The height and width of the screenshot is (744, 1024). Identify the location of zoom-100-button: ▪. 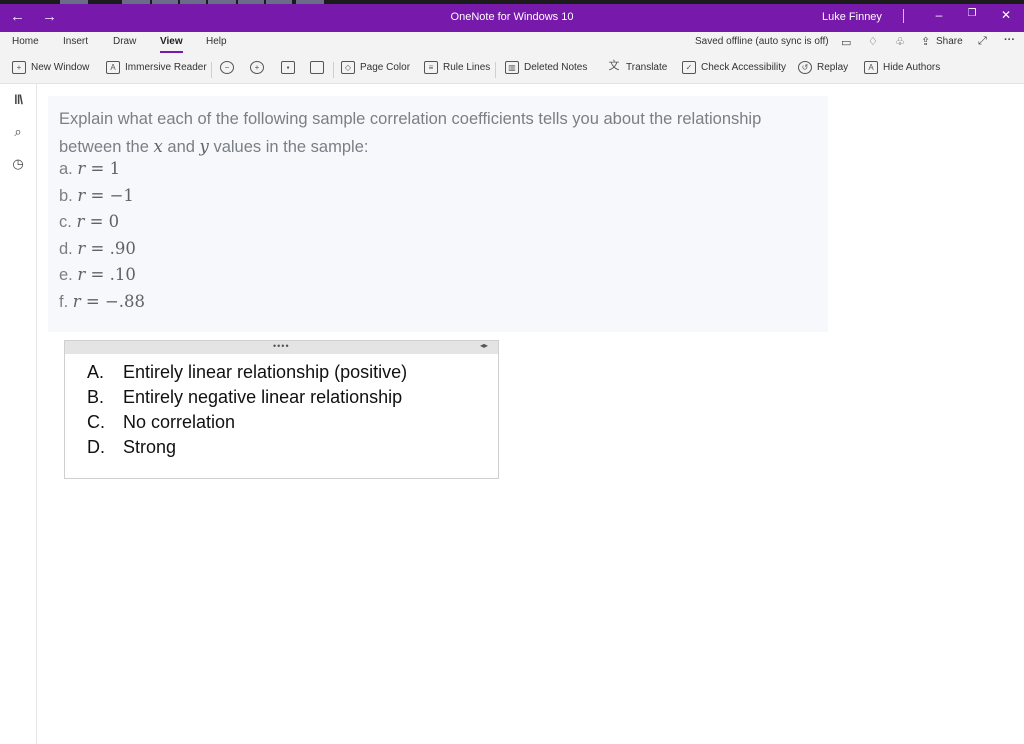
(288, 67).